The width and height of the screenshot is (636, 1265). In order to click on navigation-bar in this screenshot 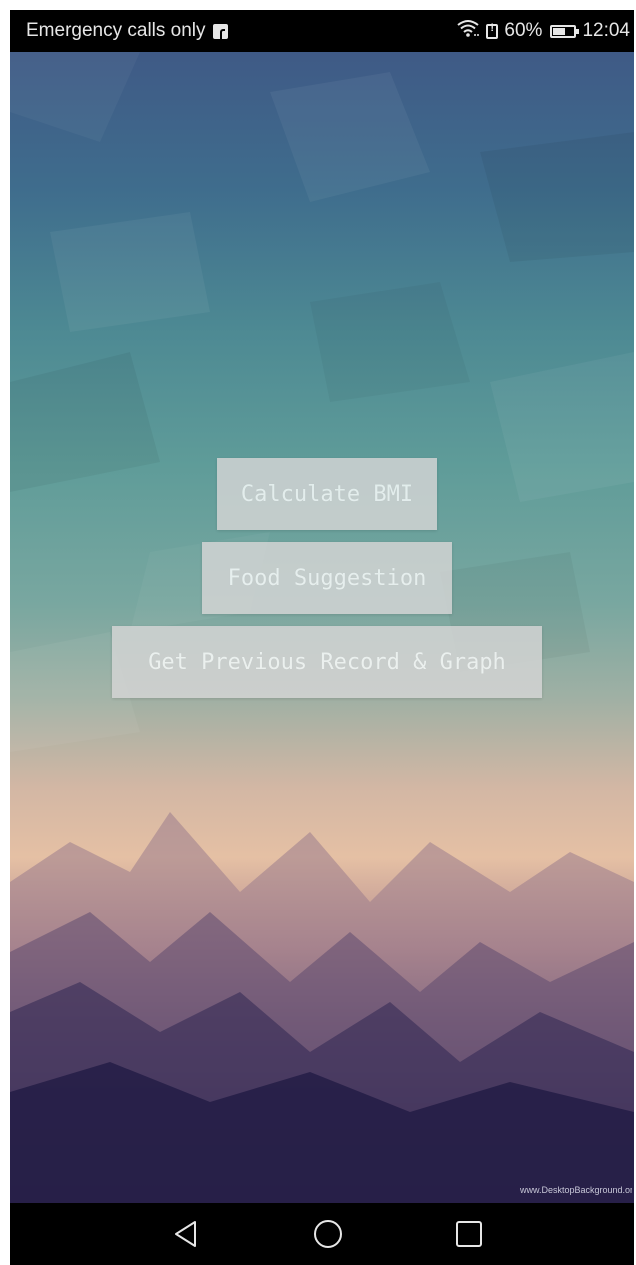, I will do `click(322, 1234)`.